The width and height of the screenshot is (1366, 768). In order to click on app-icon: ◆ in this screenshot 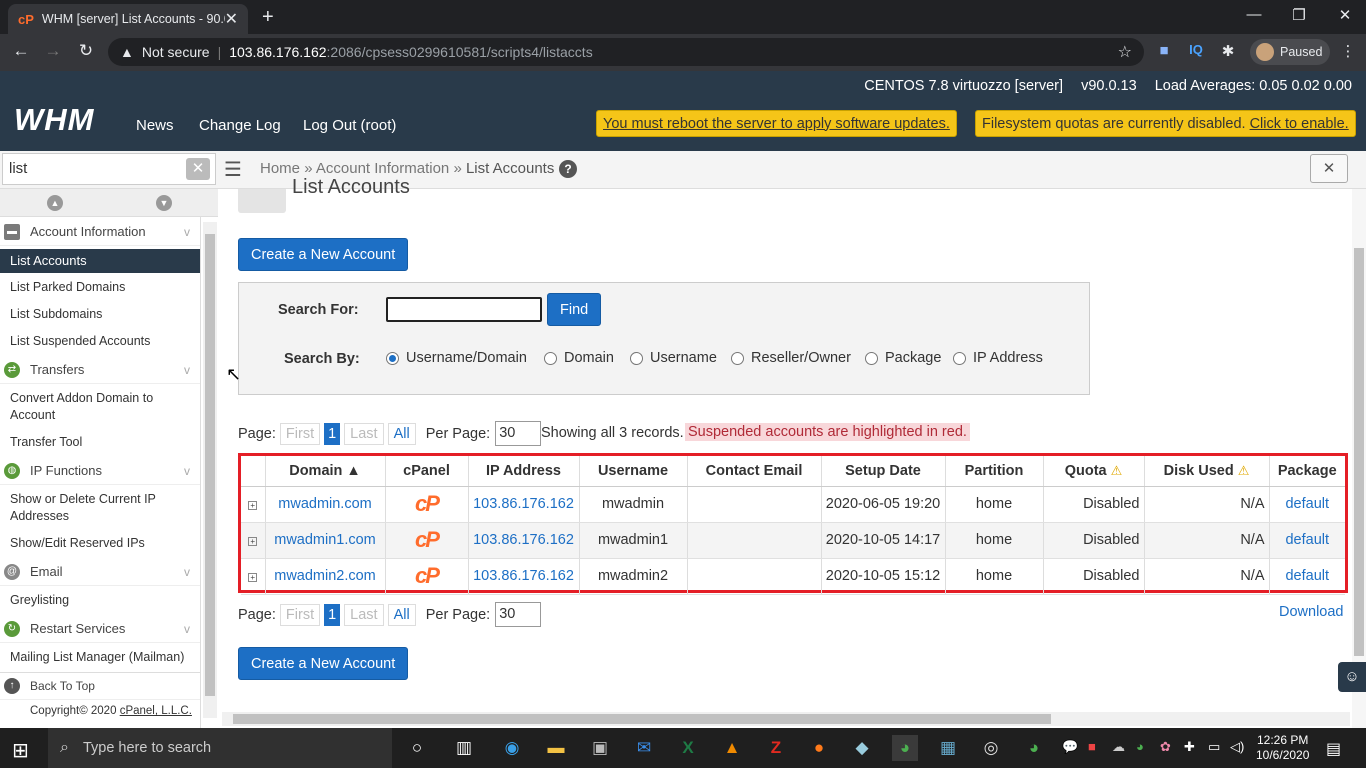, I will do `click(862, 748)`.